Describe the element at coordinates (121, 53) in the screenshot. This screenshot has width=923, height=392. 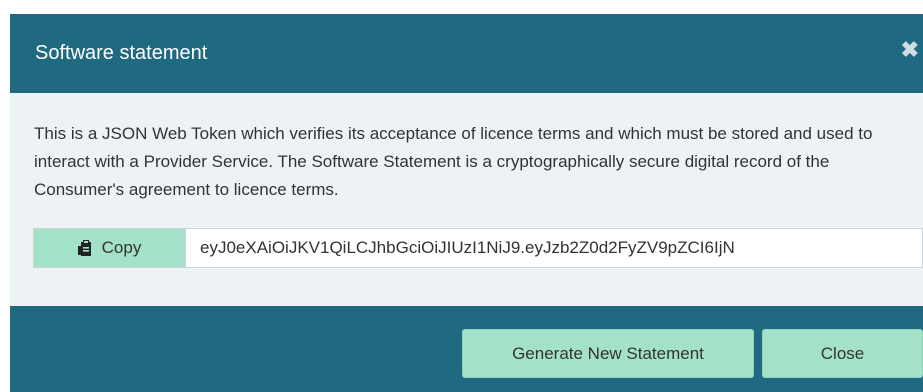
I see `modal-title: Software statement` at that location.